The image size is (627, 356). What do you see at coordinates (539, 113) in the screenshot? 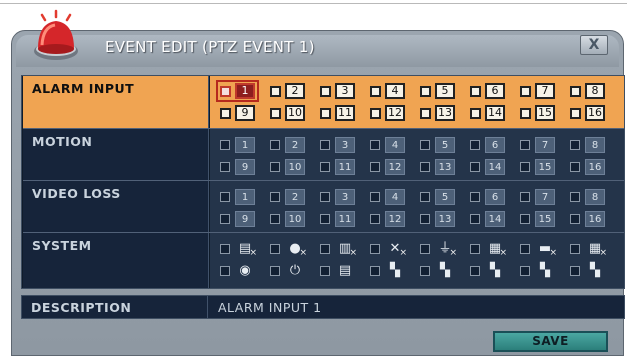
I see `alarm-input-channel-15: 15` at bounding box center [539, 113].